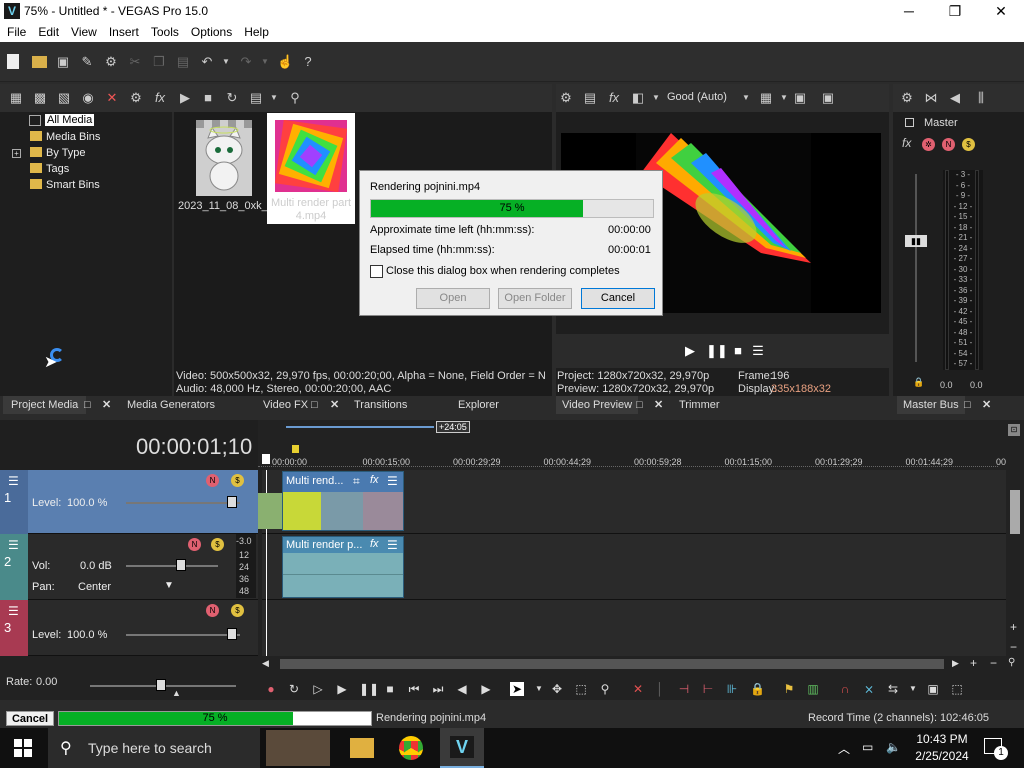 Image resolution: width=1024 pixels, height=768 pixels. What do you see at coordinates (45, 405) in the screenshot?
I see `tab-project-media: Project Media` at bounding box center [45, 405].